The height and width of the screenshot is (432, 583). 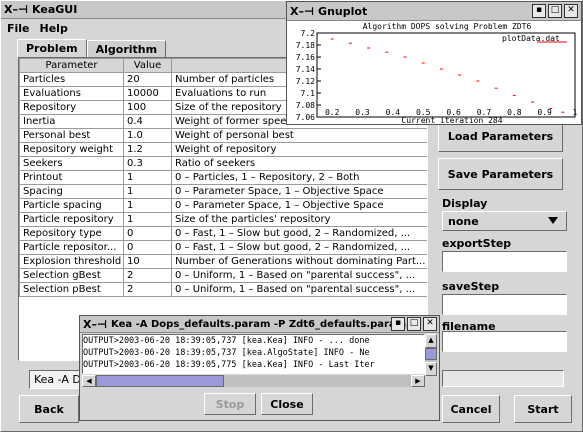 I want to click on close-button: Close, so click(x=287, y=404).